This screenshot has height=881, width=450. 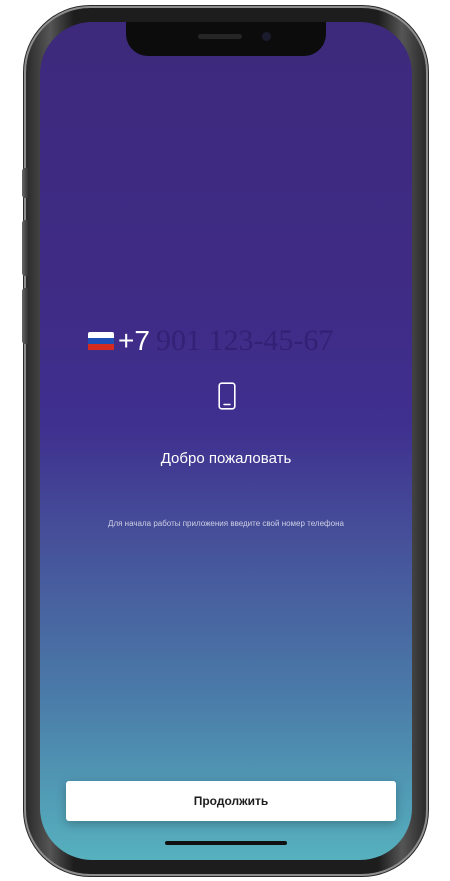 I want to click on volume-up-button, so click(x=25, y=248).